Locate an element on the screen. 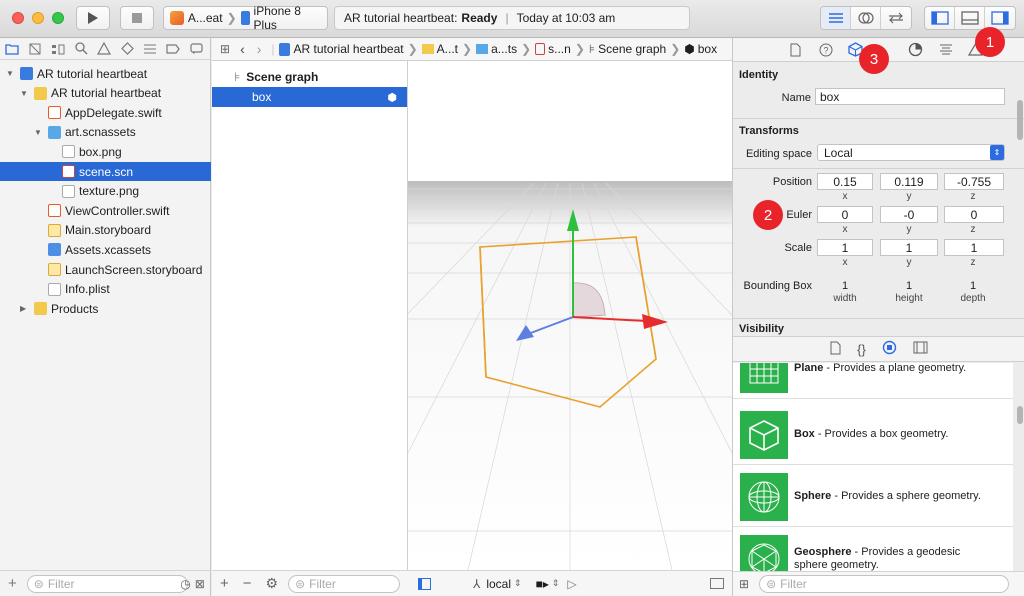 The image size is (1024, 596). toggle-navigator-button is located at coordinates (940, 18).